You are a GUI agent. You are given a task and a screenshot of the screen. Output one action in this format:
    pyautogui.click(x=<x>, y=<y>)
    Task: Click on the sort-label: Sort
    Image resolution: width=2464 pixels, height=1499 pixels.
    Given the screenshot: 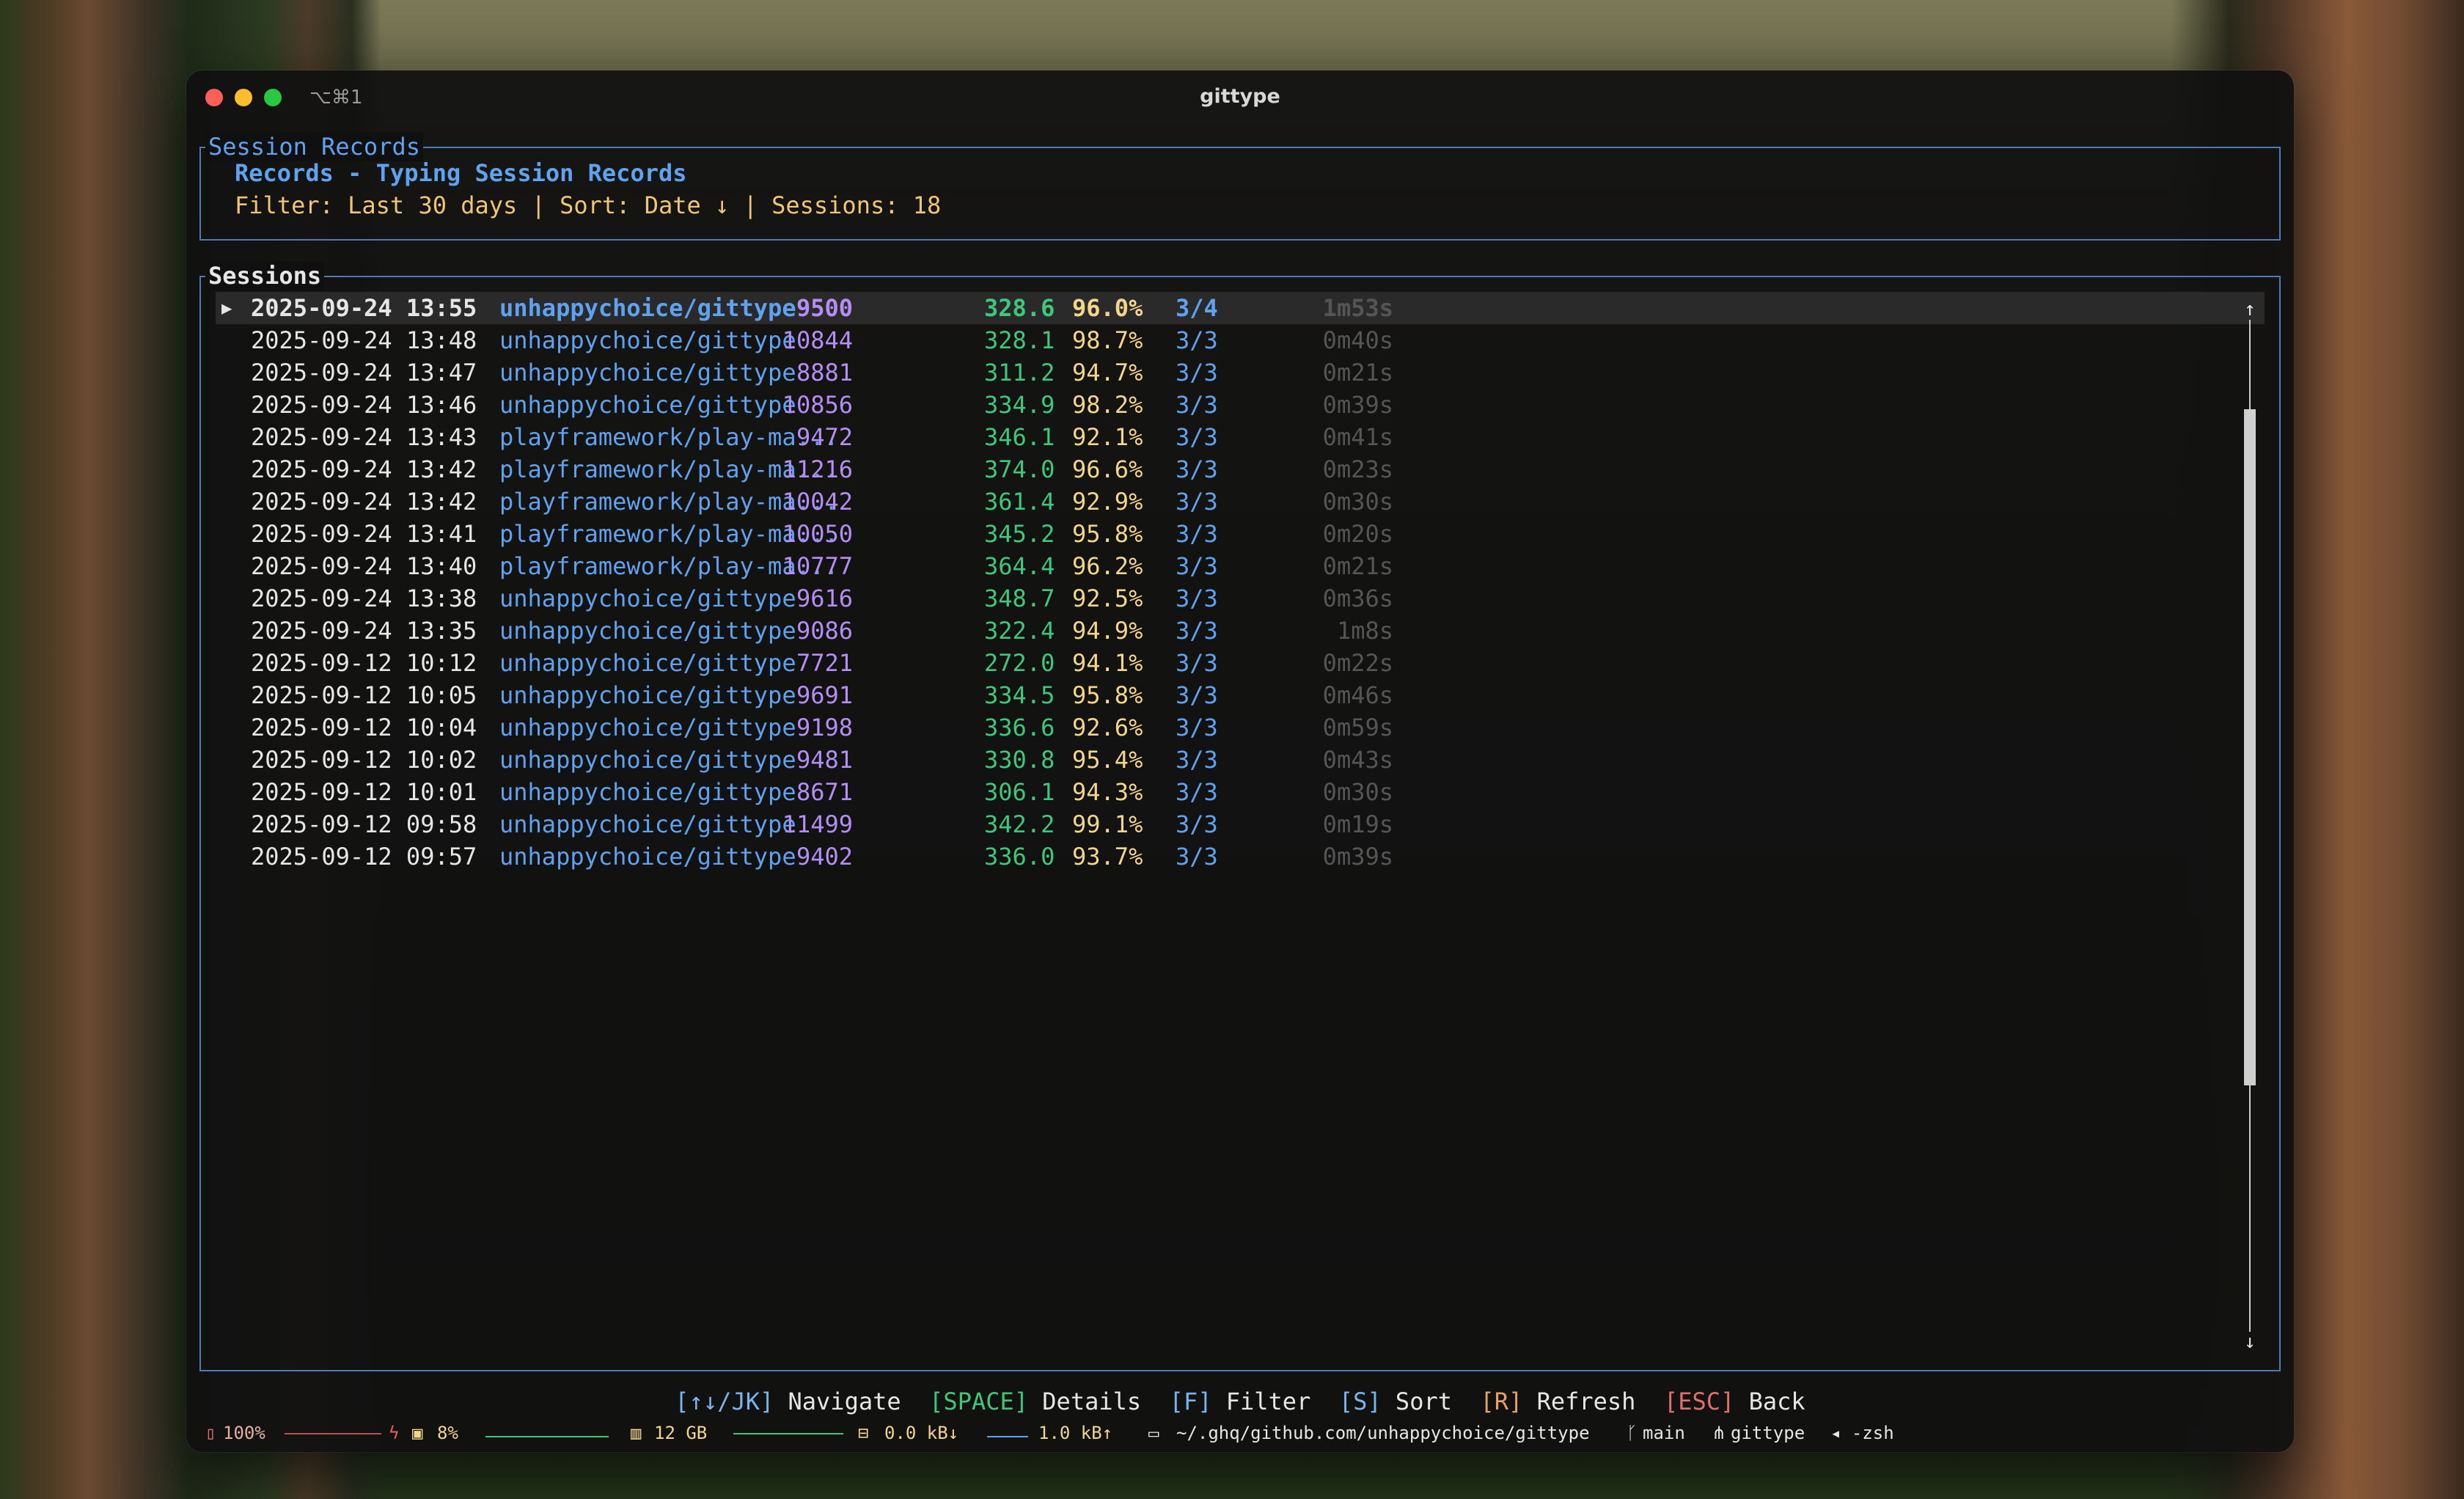 What is the action you would take?
    pyautogui.click(x=1423, y=1401)
    